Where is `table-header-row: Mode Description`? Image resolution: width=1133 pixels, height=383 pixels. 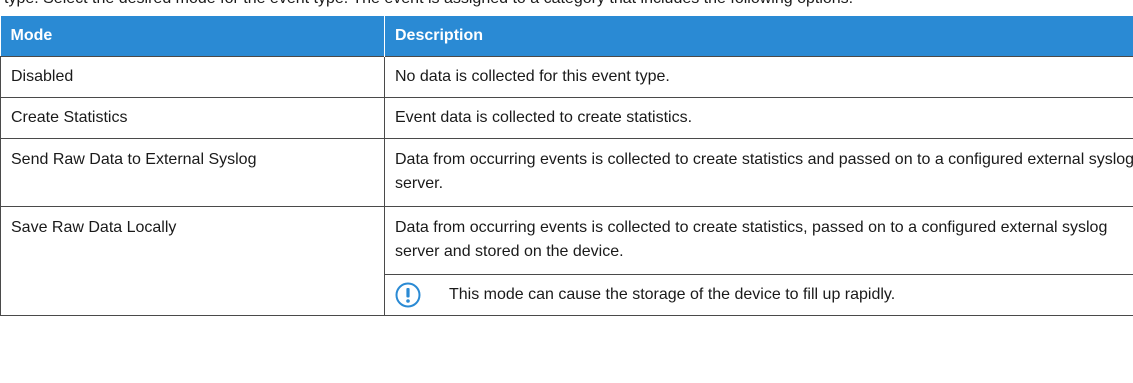
table-header-row: Mode Description is located at coordinates (566, 36).